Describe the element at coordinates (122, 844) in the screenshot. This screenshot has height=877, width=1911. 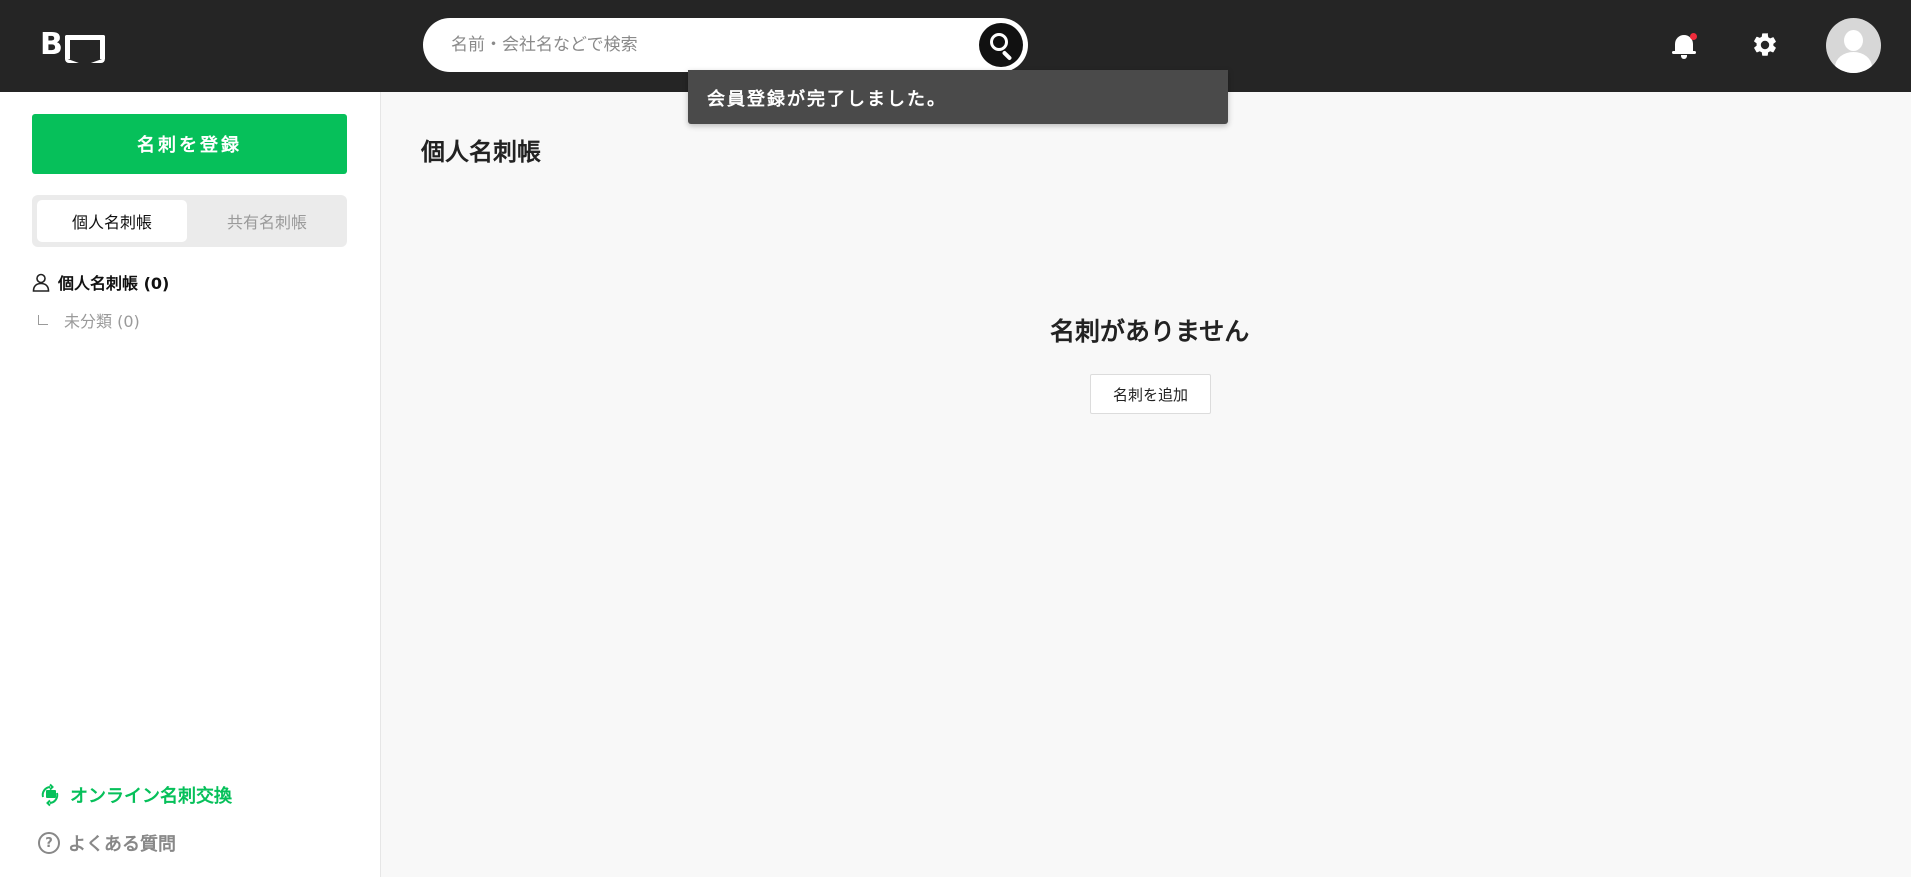
I see `faq-label: よくある質問` at that location.